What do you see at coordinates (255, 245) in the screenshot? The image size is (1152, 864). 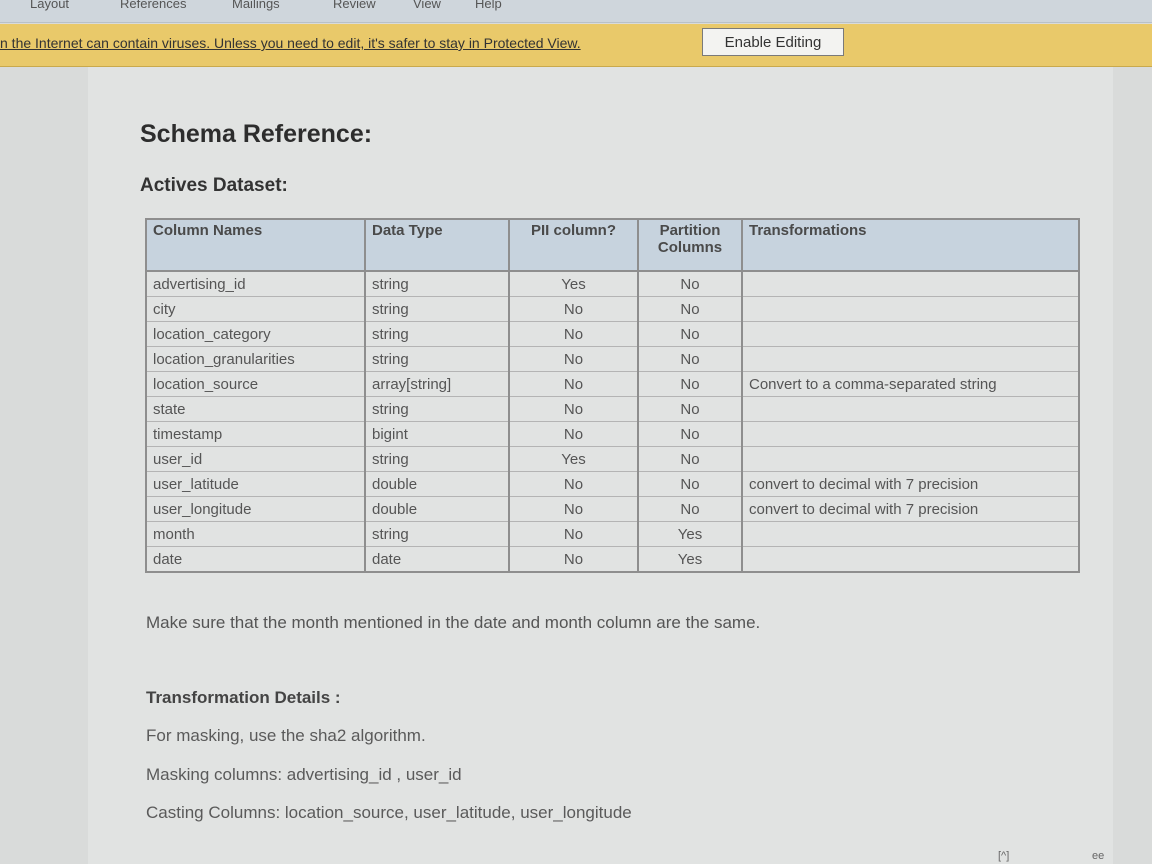 I see `header-column-names: Column Names` at bounding box center [255, 245].